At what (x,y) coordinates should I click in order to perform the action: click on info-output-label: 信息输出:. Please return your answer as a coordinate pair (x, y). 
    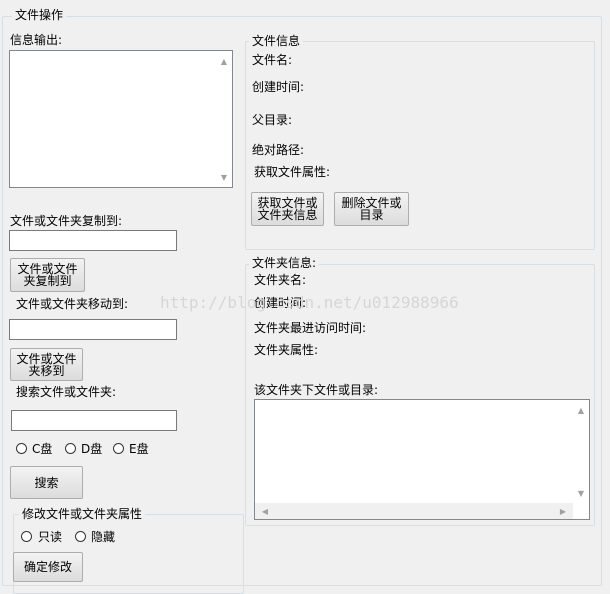
    Looking at the image, I should click on (36, 40).